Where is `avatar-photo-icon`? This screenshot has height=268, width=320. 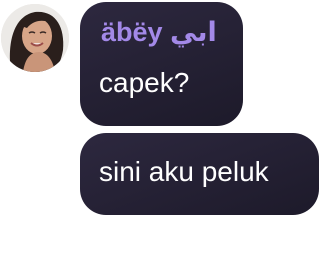 avatar-photo-icon is located at coordinates (35, 38).